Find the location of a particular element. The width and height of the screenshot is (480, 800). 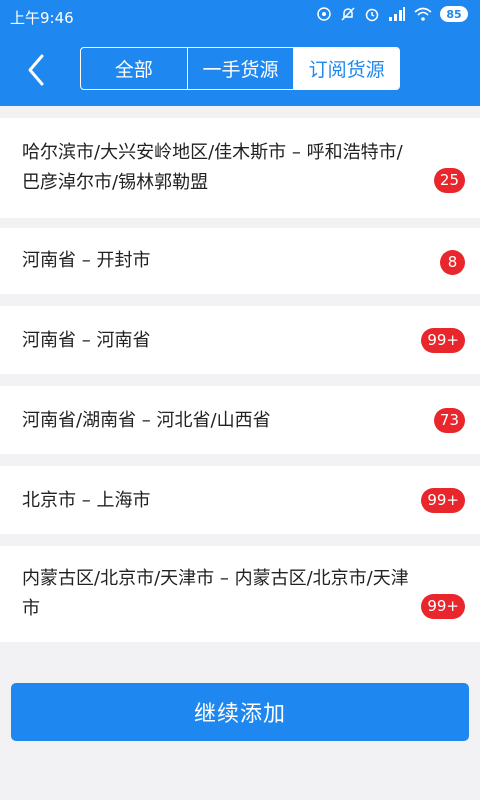

mute-bell-icon is located at coordinates (348, 14).